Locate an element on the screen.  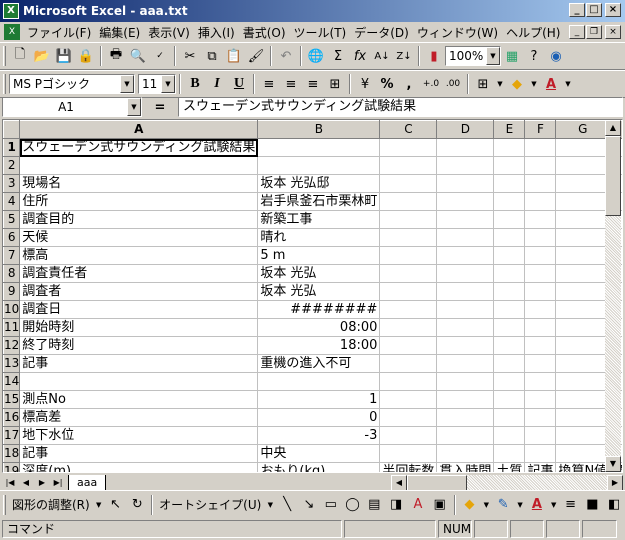
cell-b: 新築工事 is located at coordinates (319, 219).